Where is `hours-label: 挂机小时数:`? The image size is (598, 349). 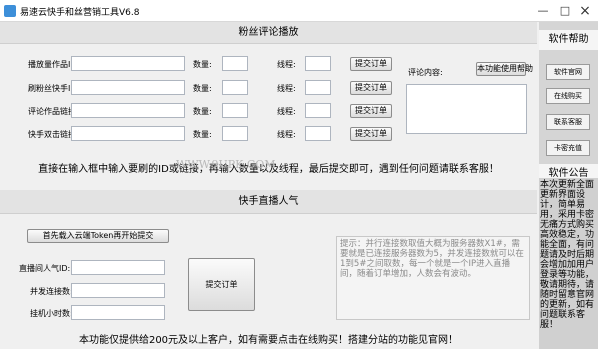 hours-label: 挂机小时数: is located at coordinates (51, 313).